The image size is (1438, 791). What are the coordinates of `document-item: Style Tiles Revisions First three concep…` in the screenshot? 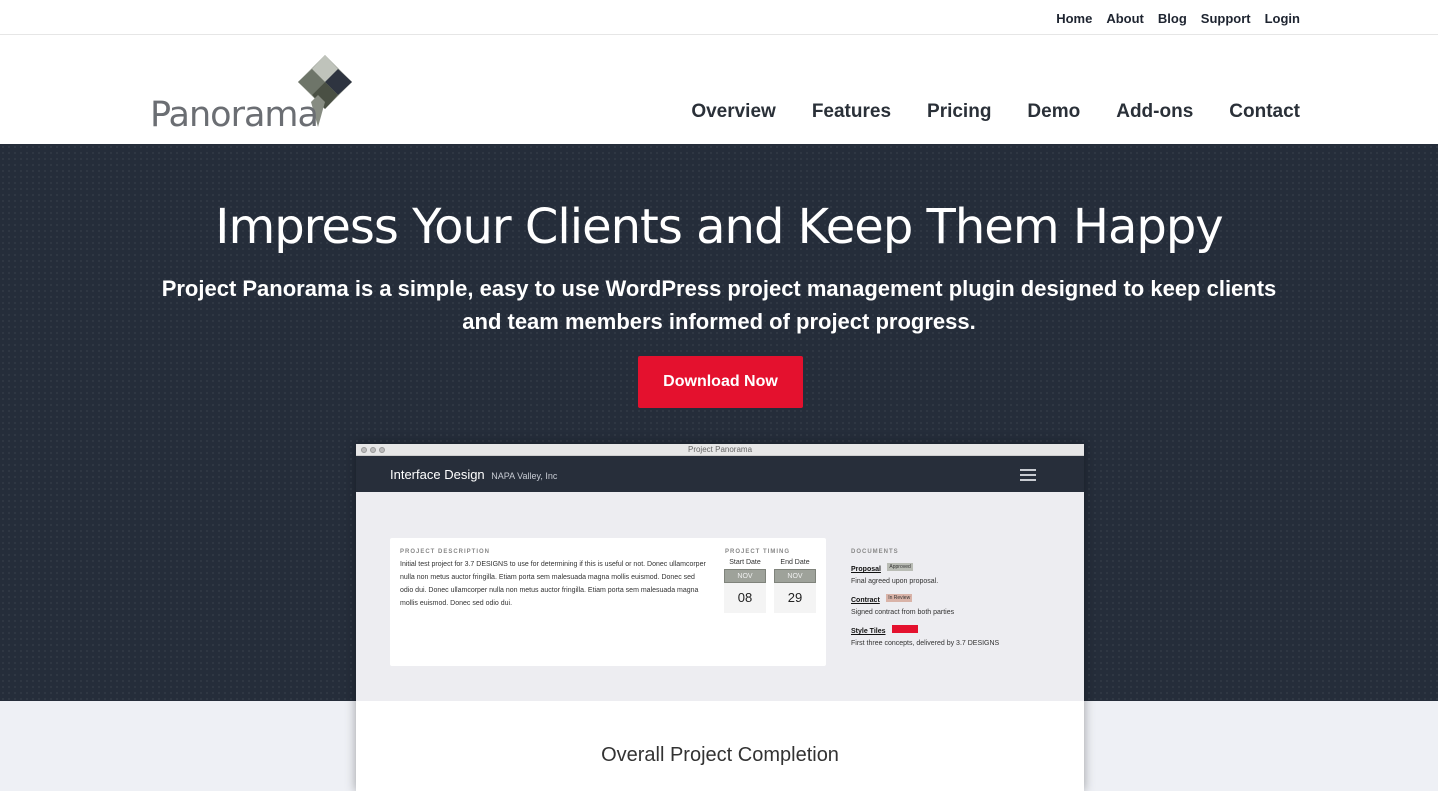 It's located at (961, 633).